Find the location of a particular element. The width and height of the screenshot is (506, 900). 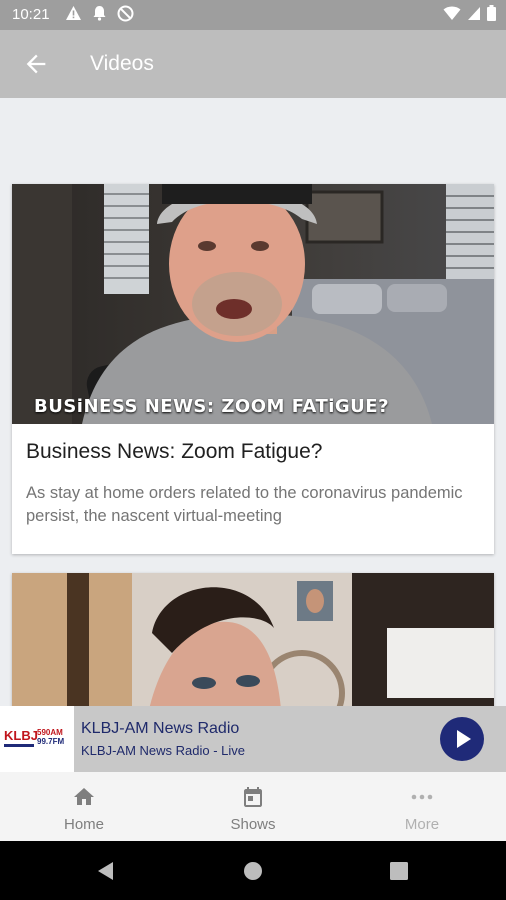

warning-icon is located at coordinates (73, 13).